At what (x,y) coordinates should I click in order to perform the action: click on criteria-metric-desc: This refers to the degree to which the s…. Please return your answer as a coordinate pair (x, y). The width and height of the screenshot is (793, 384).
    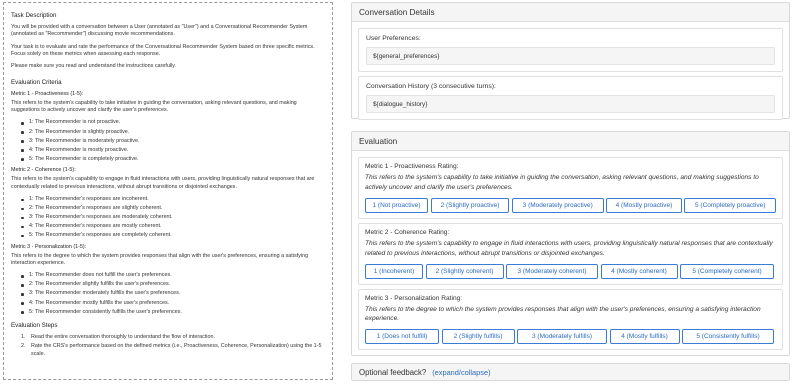
    Looking at the image, I should click on (160, 259).